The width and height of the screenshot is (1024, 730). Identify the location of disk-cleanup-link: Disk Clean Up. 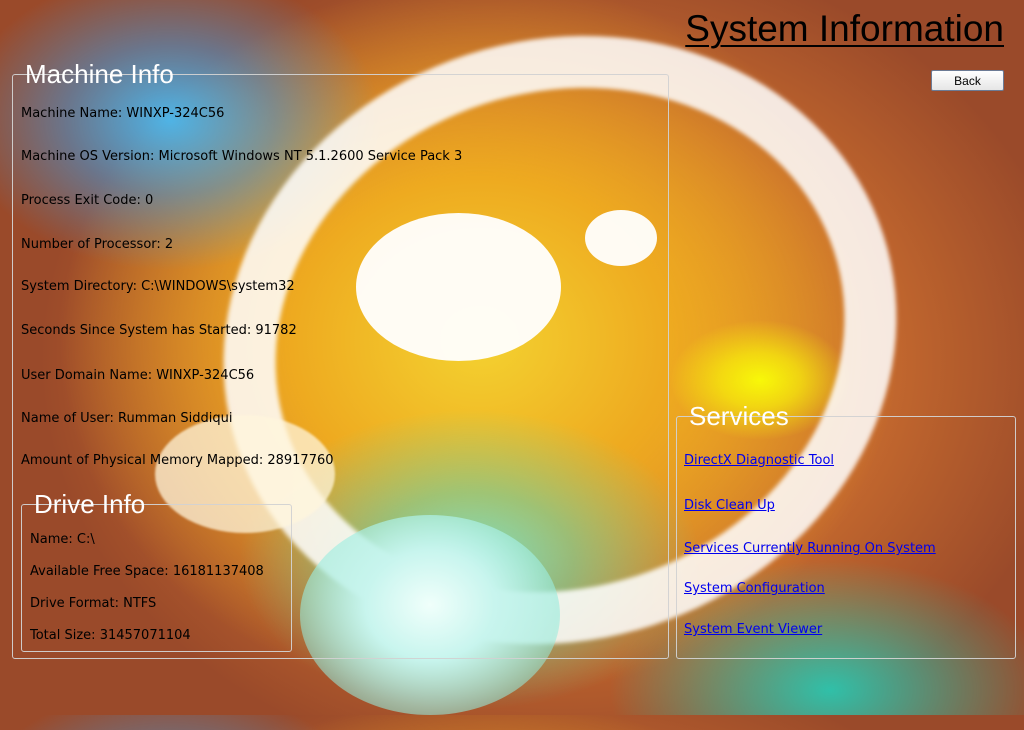
(729, 505).